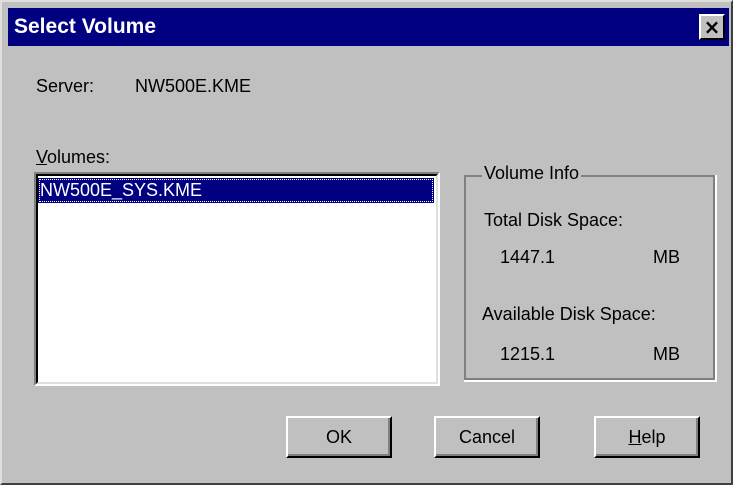 Image resolution: width=733 pixels, height=485 pixels. I want to click on volumes-label: Volumes:, so click(73, 157).